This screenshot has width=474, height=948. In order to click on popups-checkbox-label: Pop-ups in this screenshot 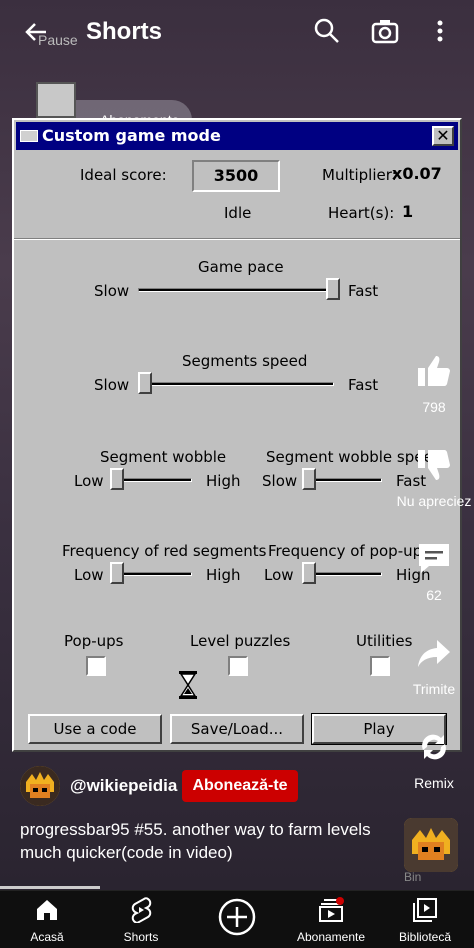, I will do `click(94, 641)`.